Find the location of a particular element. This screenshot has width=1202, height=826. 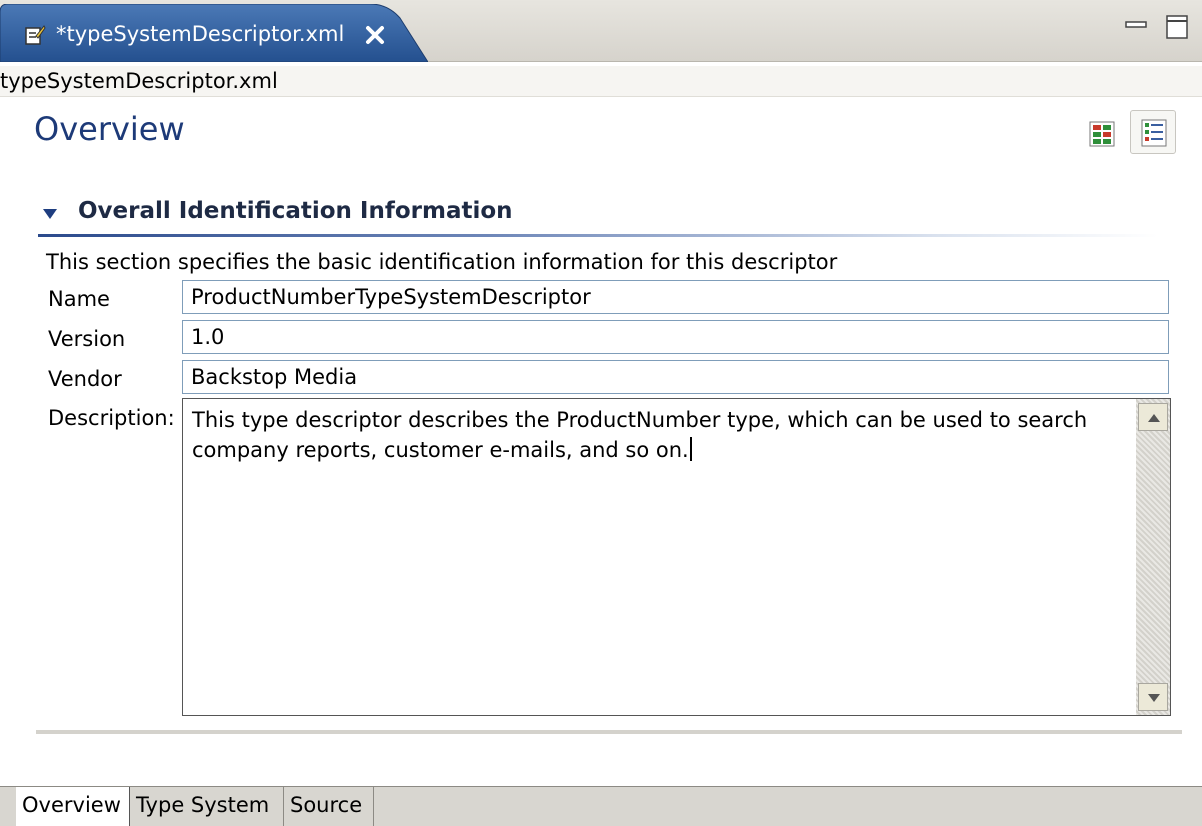

xml-edit-icon is located at coordinates (35, 35).